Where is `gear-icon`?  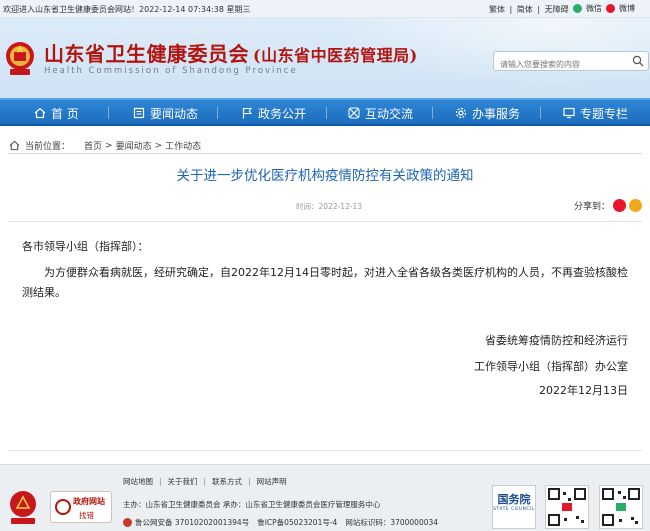 gear-icon is located at coordinates (461, 113).